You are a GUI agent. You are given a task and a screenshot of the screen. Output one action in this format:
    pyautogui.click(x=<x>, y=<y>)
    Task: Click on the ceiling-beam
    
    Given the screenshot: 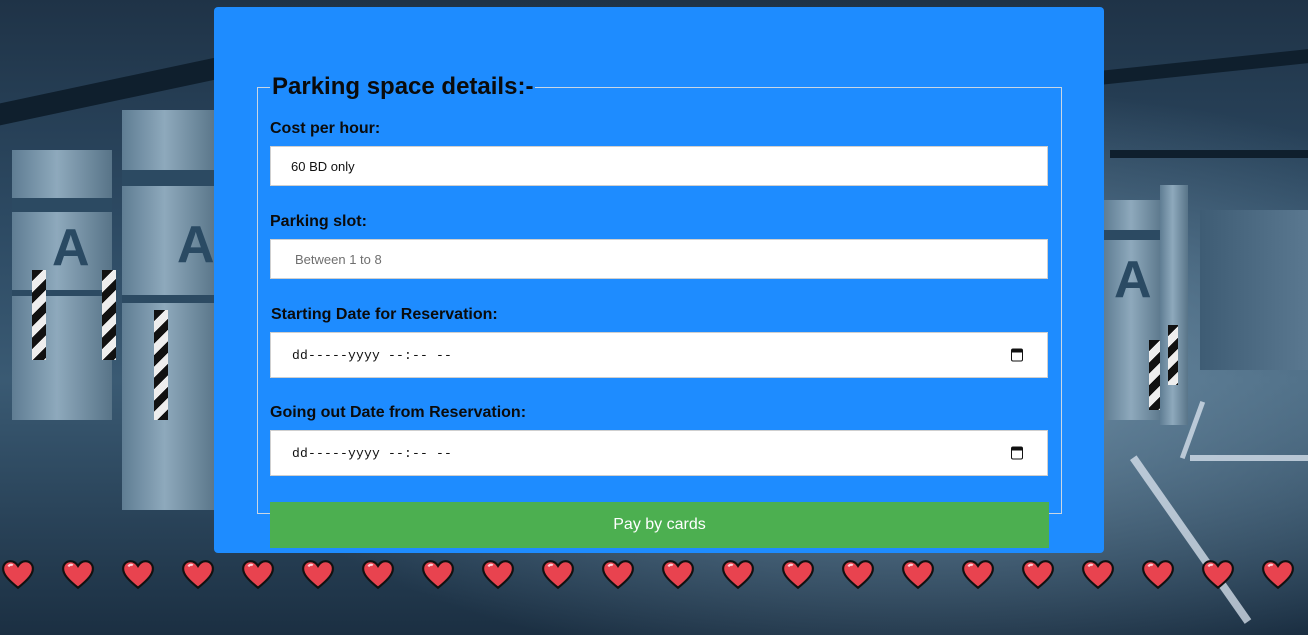 What is the action you would take?
    pyautogui.click(x=1204, y=67)
    